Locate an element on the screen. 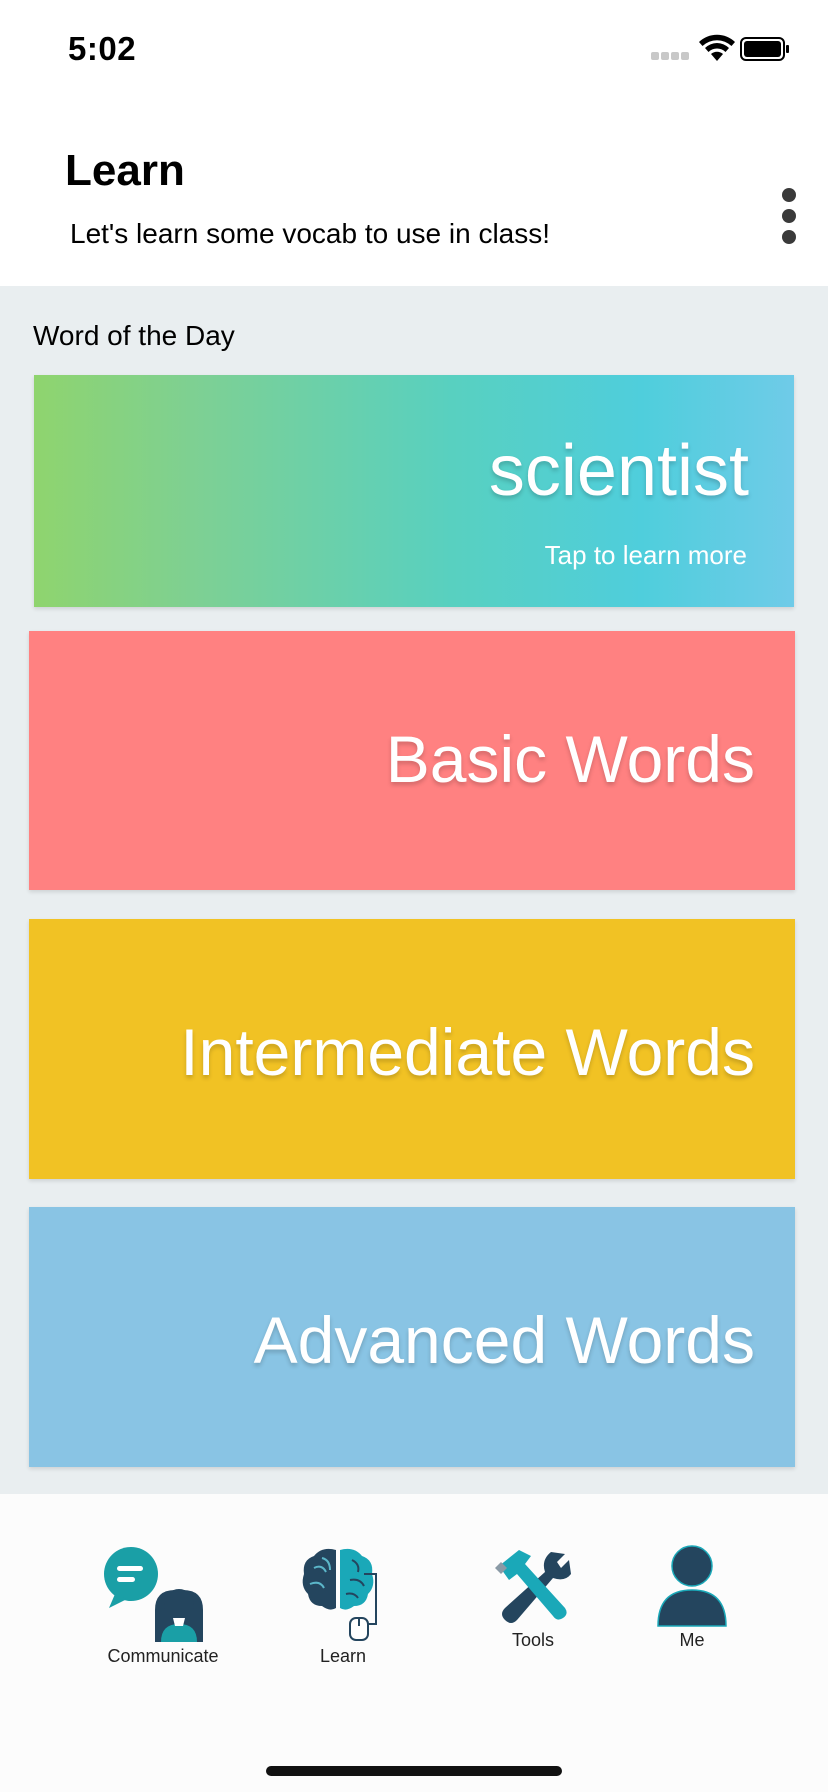  basic-words-card: Basic Words is located at coordinates (412, 760).